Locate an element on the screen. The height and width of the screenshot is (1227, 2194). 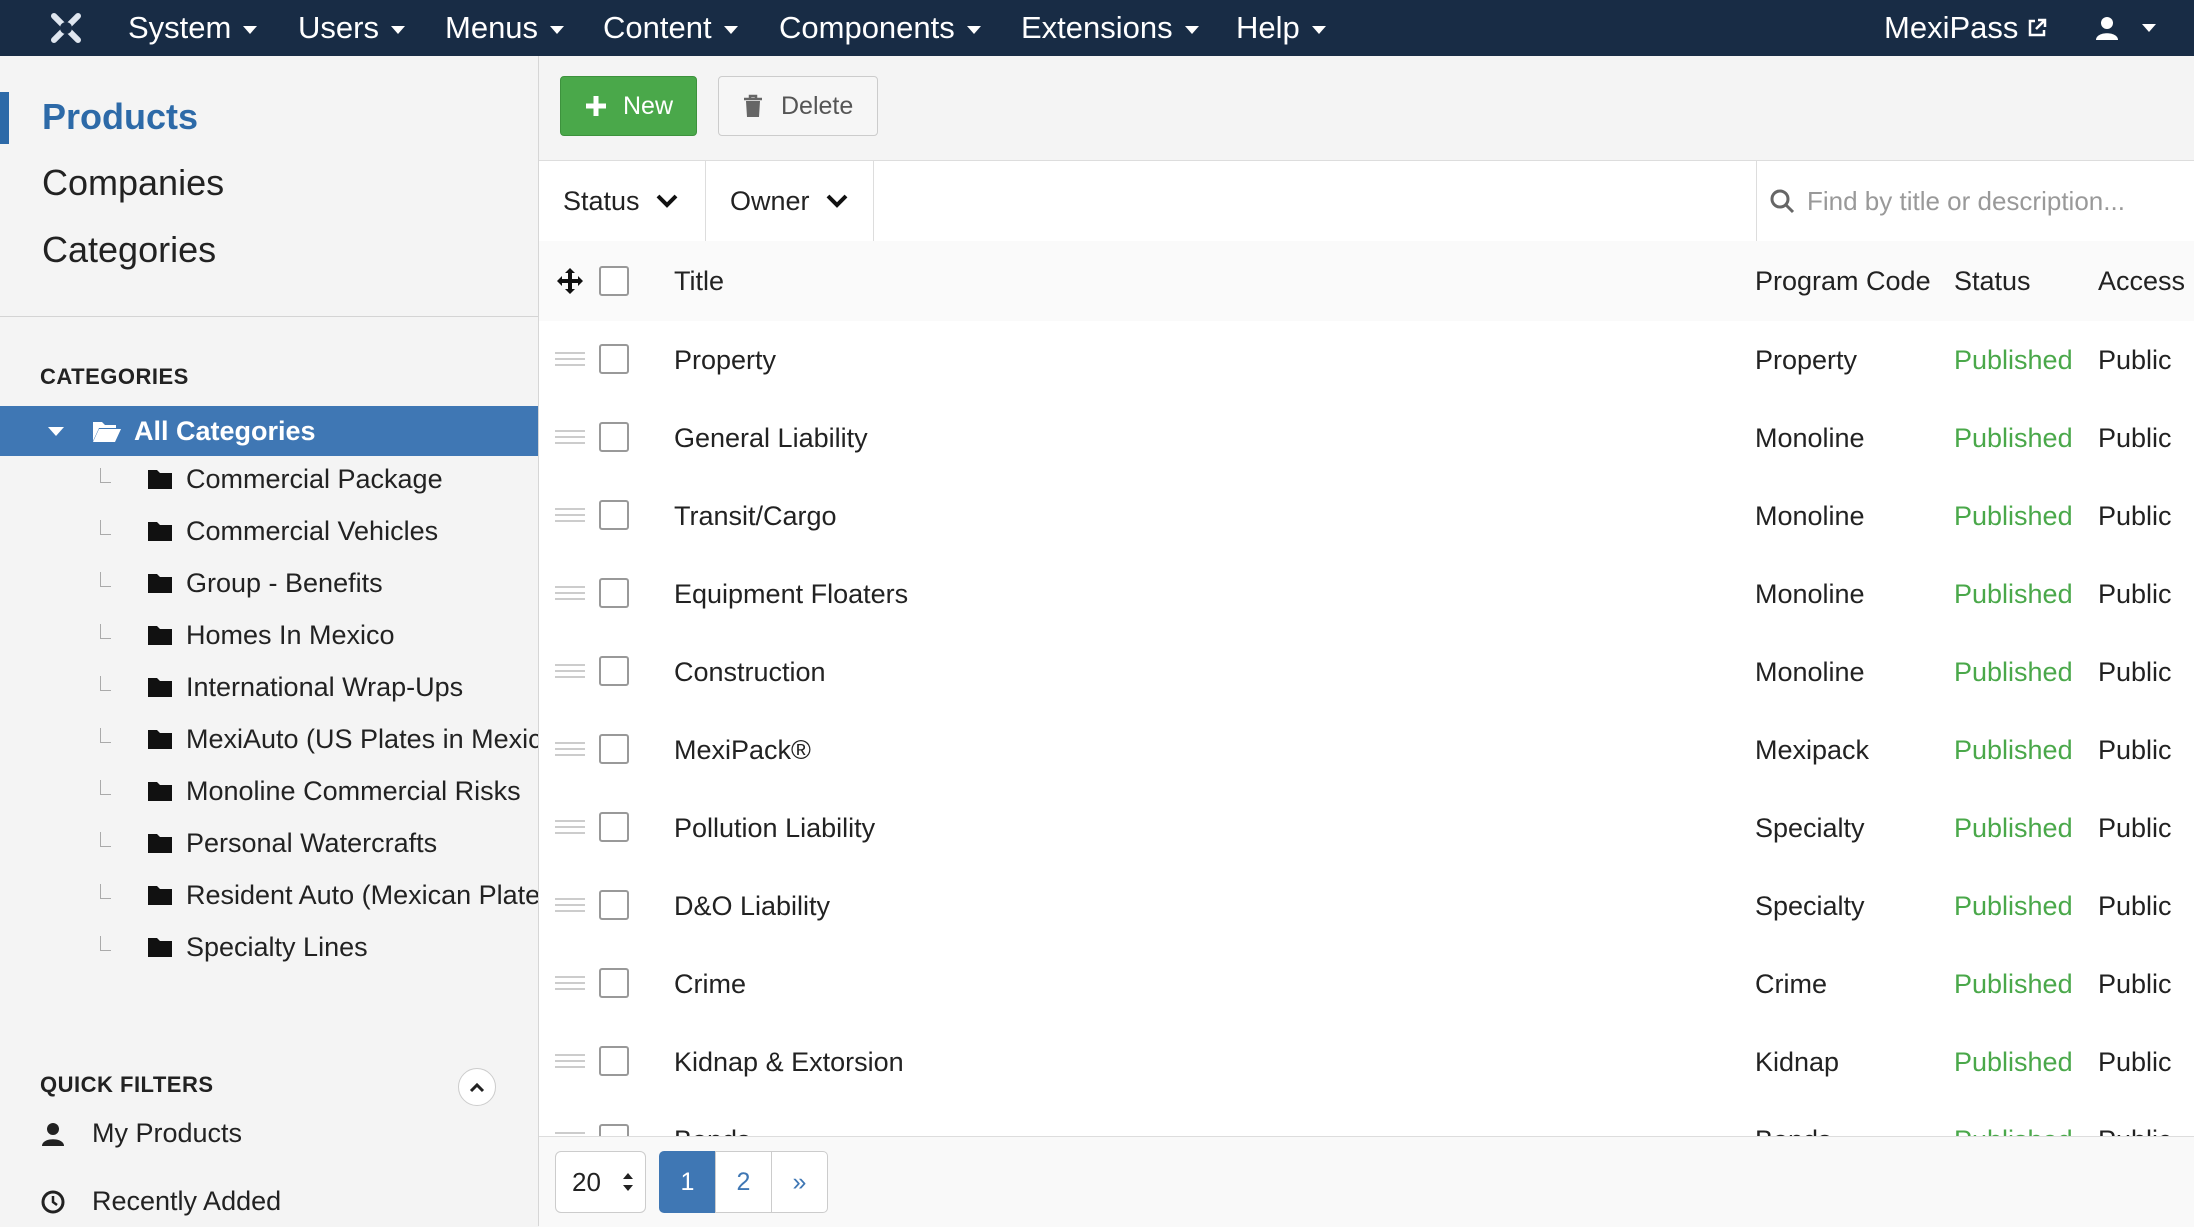
cell-title: General Liability is located at coordinates (771, 438).